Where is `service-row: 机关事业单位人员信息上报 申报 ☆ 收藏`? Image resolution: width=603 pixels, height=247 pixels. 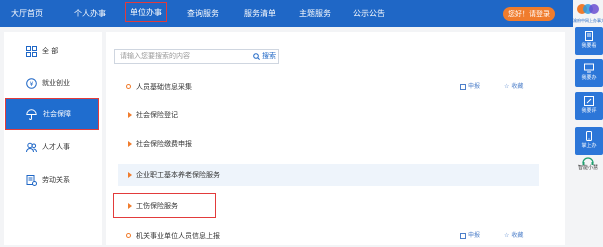 service-row: 机关事业单位人员信息上报 申报 ☆ 收藏 is located at coordinates (328, 236).